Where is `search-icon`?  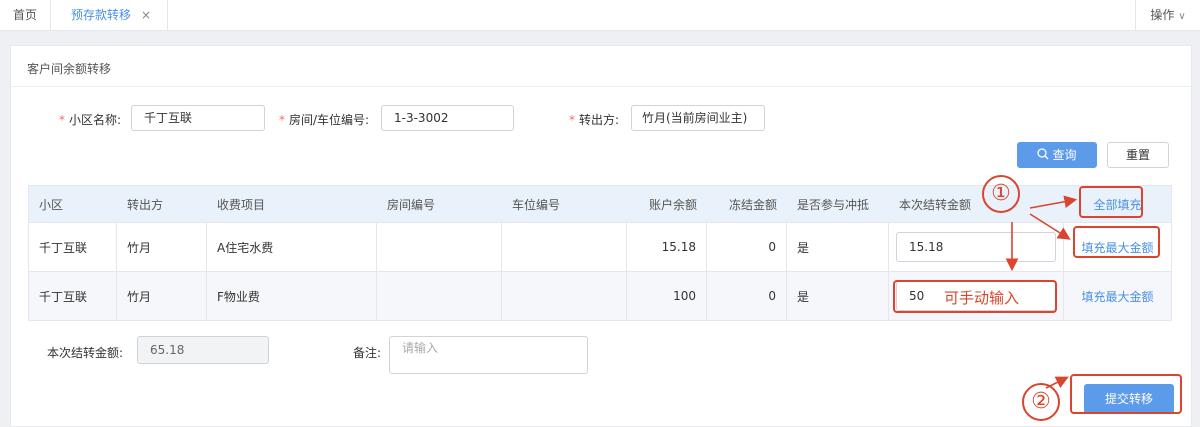
search-icon is located at coordinates (1043, 154).